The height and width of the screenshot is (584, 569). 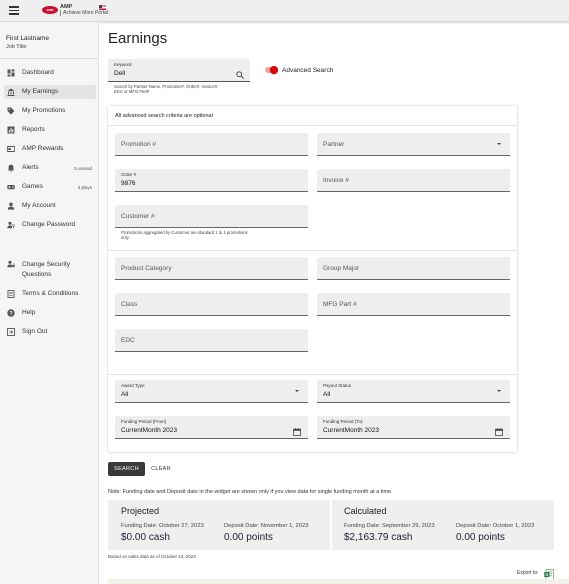 I want to click on sidebar-item-terms-conditions: Terms & Conditions, so click(x=50, y=294).